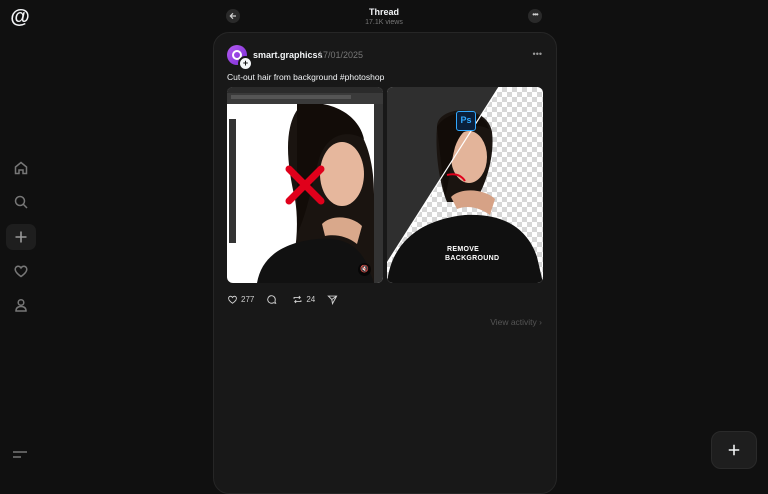 The height and width of the screenshot is (494, 768). What do you see at coordinates (297, 299) in the screenshot?
I see `repost-icon` at bounding box center [297, 299].